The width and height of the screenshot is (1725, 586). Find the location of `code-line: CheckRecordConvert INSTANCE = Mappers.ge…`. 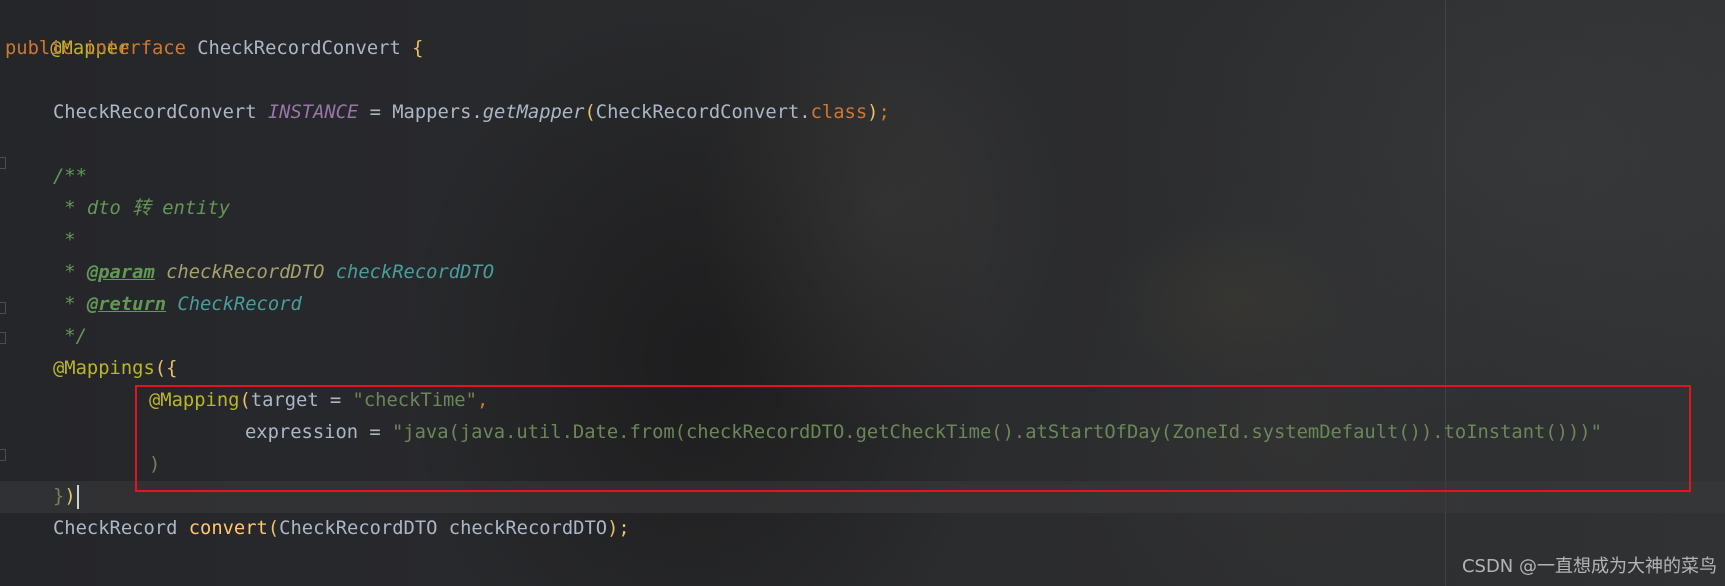

code-line: CheckRecordConvert INSTANCE = Mappers.ge… is located at coordinates (471, 113).